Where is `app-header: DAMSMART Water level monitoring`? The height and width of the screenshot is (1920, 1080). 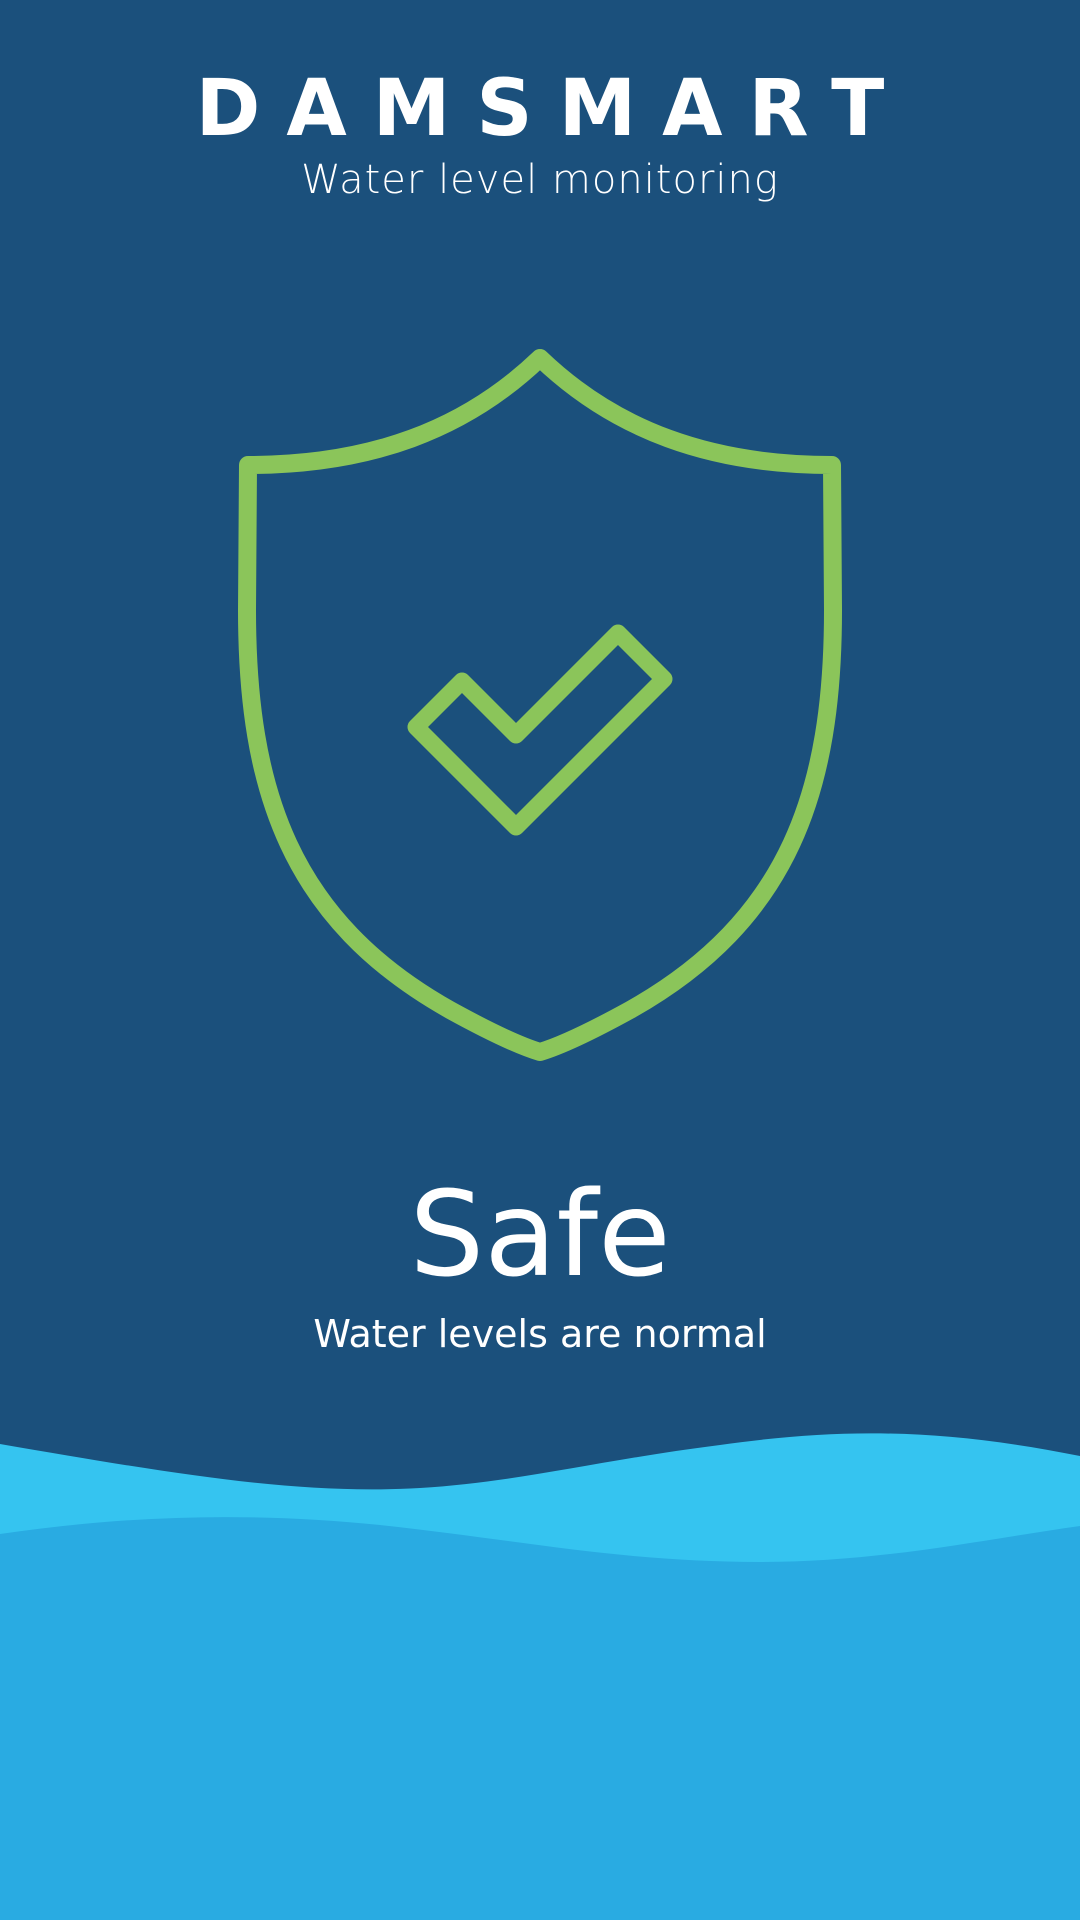 app-header: DAMSMART Water level monitoring is located at coordinates (540, 136).